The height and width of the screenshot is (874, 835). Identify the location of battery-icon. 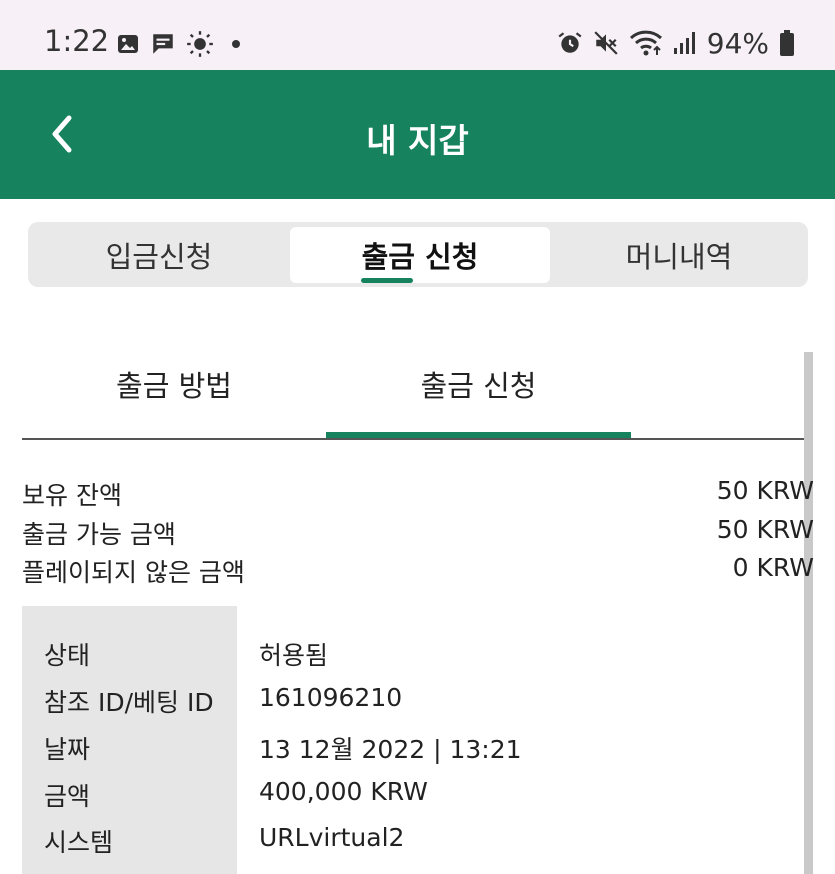
(787, 43).